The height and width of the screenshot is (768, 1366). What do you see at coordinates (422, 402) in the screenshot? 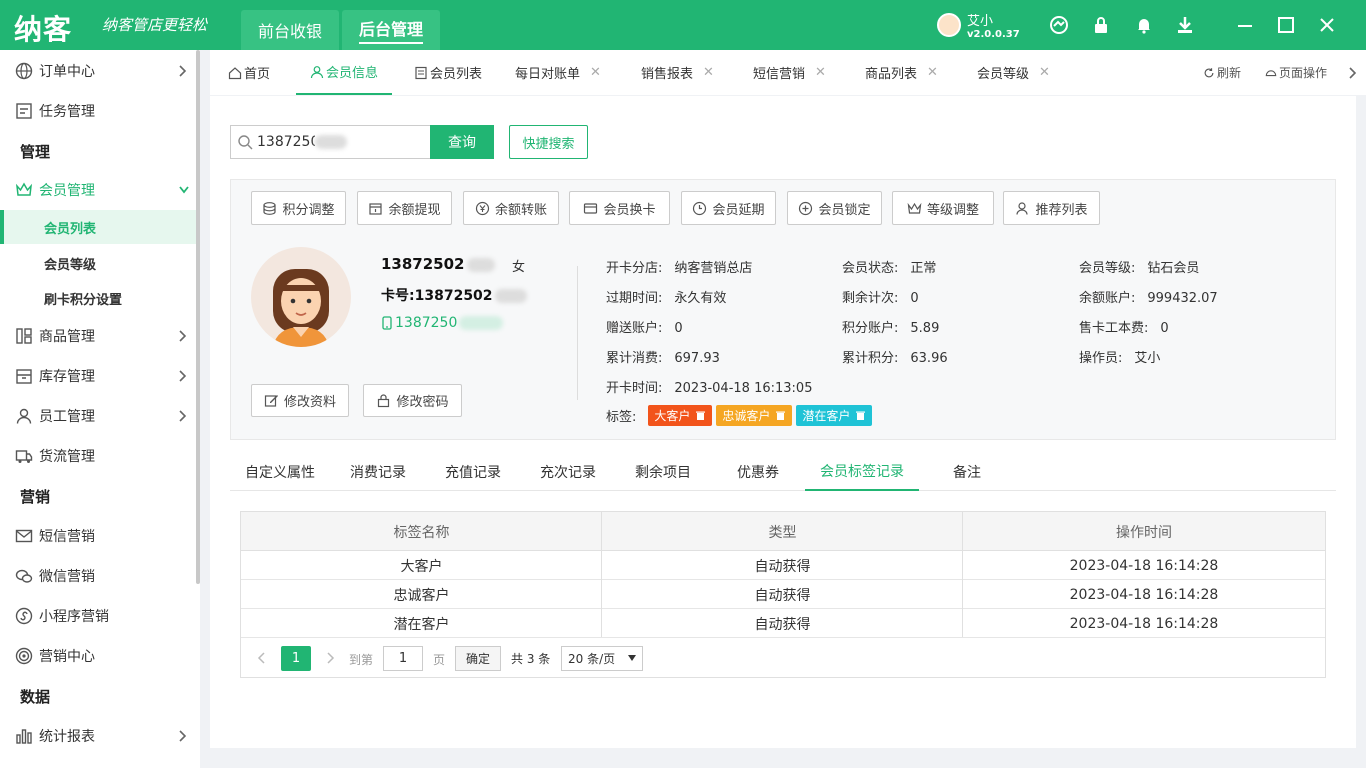
I see `edit-password-label: 修改密码` at bounding box center [422, 402].